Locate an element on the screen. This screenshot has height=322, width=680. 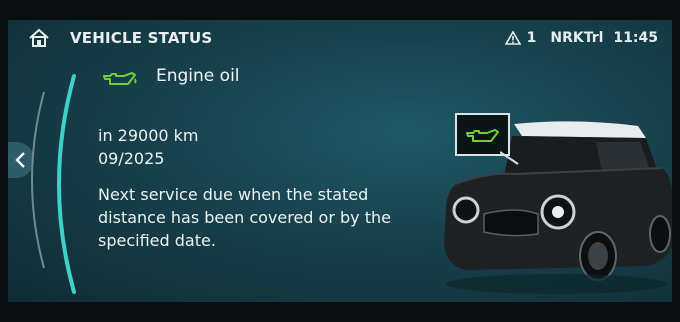
header-bar: VEHICLE STATUS 1 NRKTrl 11:45 is located at coordinates (340, 38).